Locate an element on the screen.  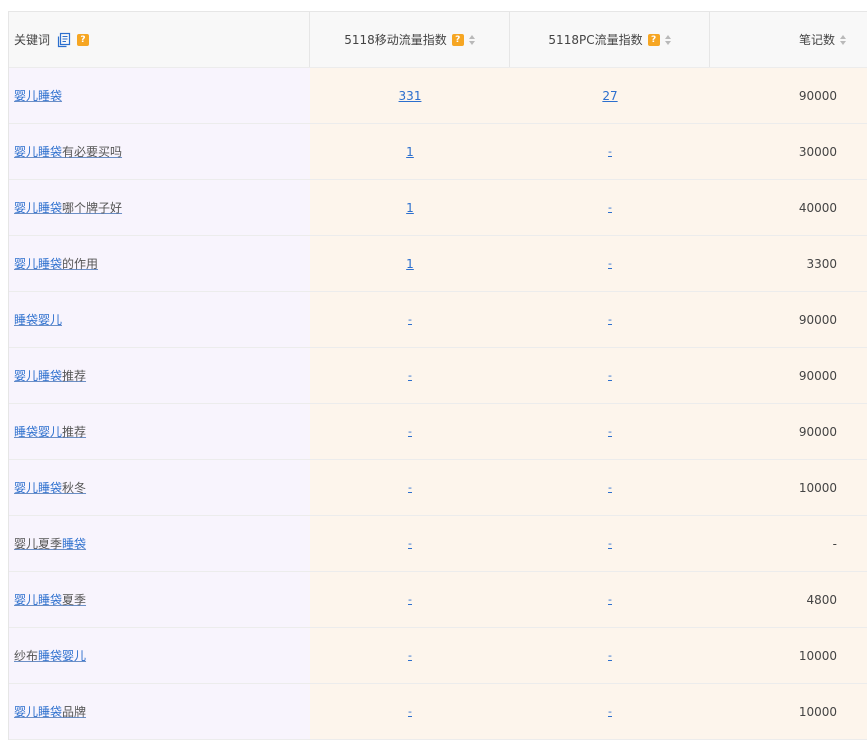
table-row: 婴儿睡袋秋冬 - - 10000 is located at coordinates (438, 488).